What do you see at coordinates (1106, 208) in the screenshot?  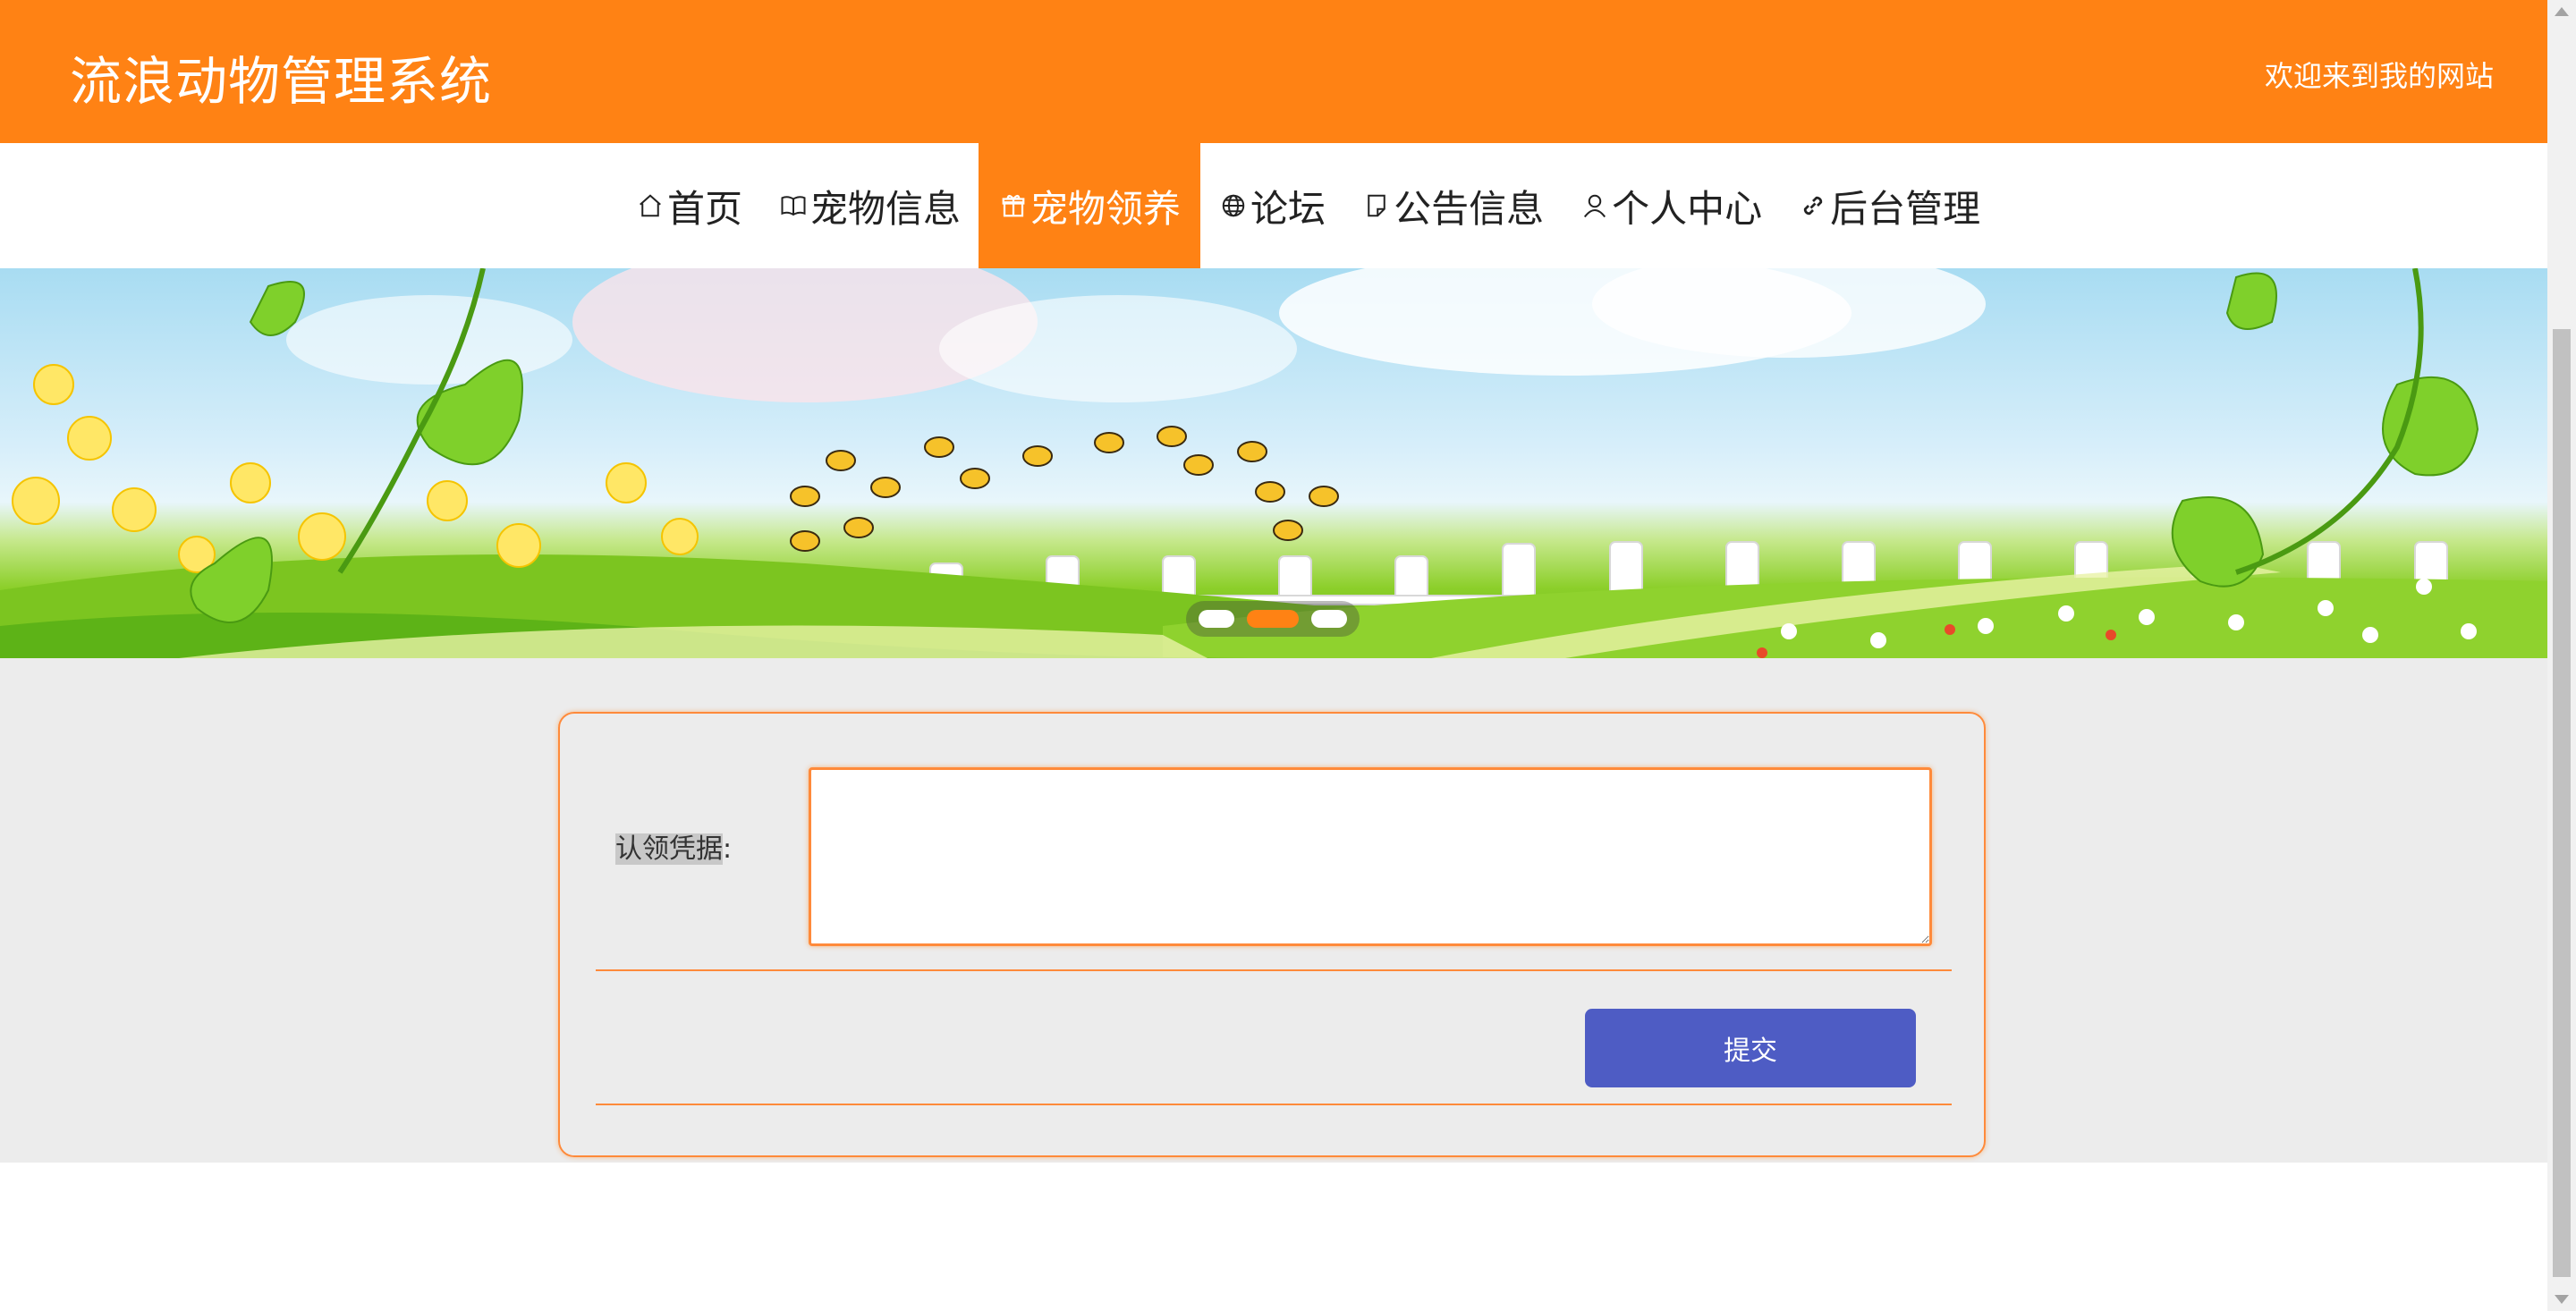 I see `nav-item-label: 宠物领养` at bounding box center [1106, 208].